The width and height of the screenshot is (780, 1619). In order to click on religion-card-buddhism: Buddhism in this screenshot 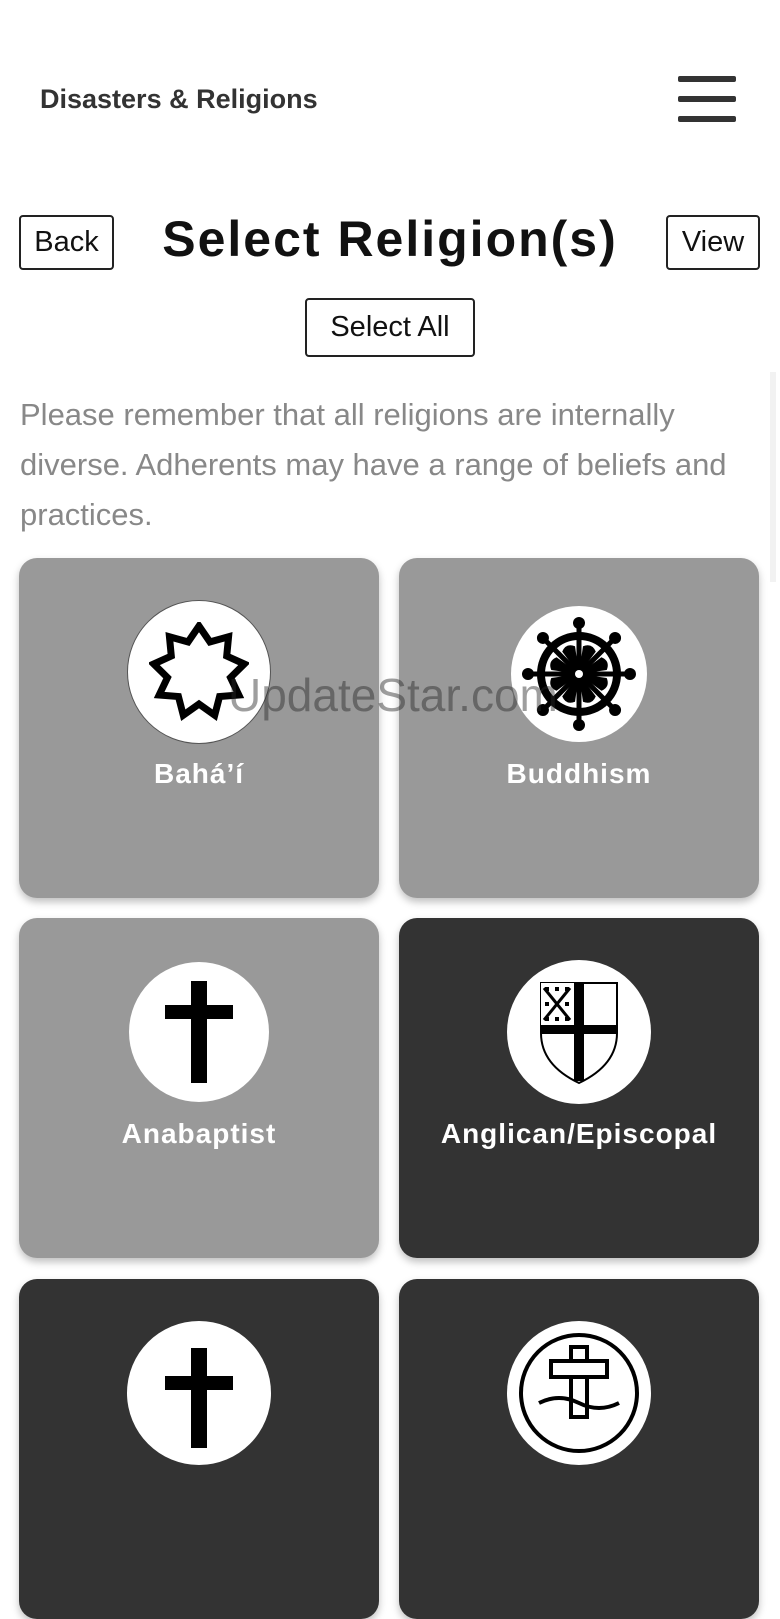, I will do `click(579, 728)`.